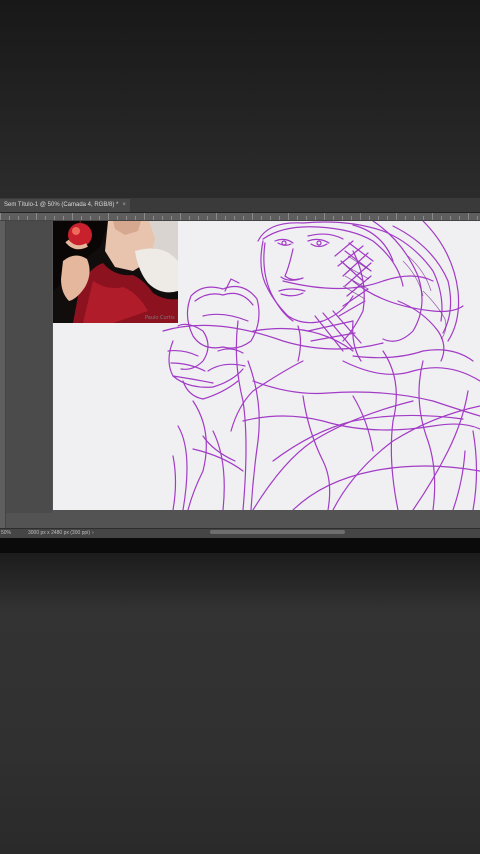 This screenshot has height=854, width=480. What do you see at coordinates (61, 205) in the screenshot?
I see `document-tab-title: Sem Título-1 @ 50% (Camada 4, RGB/8) *` at bounding box center [61, 205].